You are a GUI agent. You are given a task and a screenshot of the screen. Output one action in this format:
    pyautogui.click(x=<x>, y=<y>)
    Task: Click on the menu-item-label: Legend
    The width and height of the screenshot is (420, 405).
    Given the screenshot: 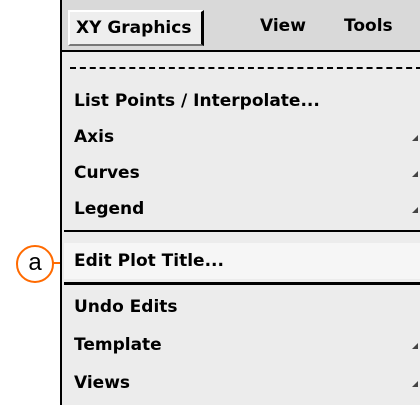 What is the action you would take?
    pyautogui.click(x=109, y=209)
    